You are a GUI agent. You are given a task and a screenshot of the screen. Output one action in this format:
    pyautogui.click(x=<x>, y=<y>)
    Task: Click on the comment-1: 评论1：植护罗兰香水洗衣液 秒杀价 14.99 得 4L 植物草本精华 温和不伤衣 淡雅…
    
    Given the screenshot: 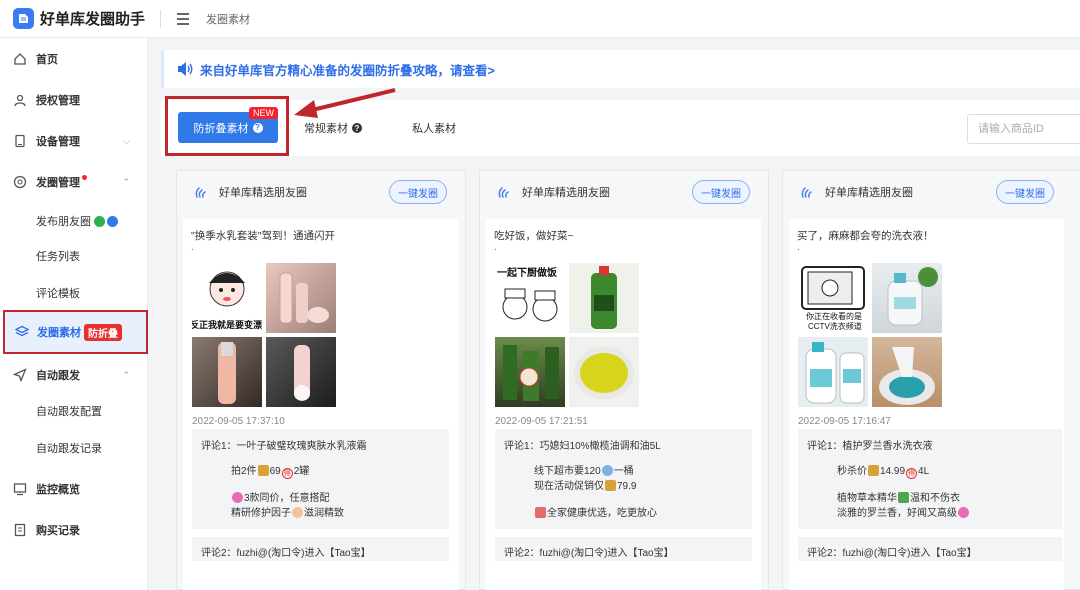 What is the action you would take?
    pyautogui.click(x=930, y=479)
    